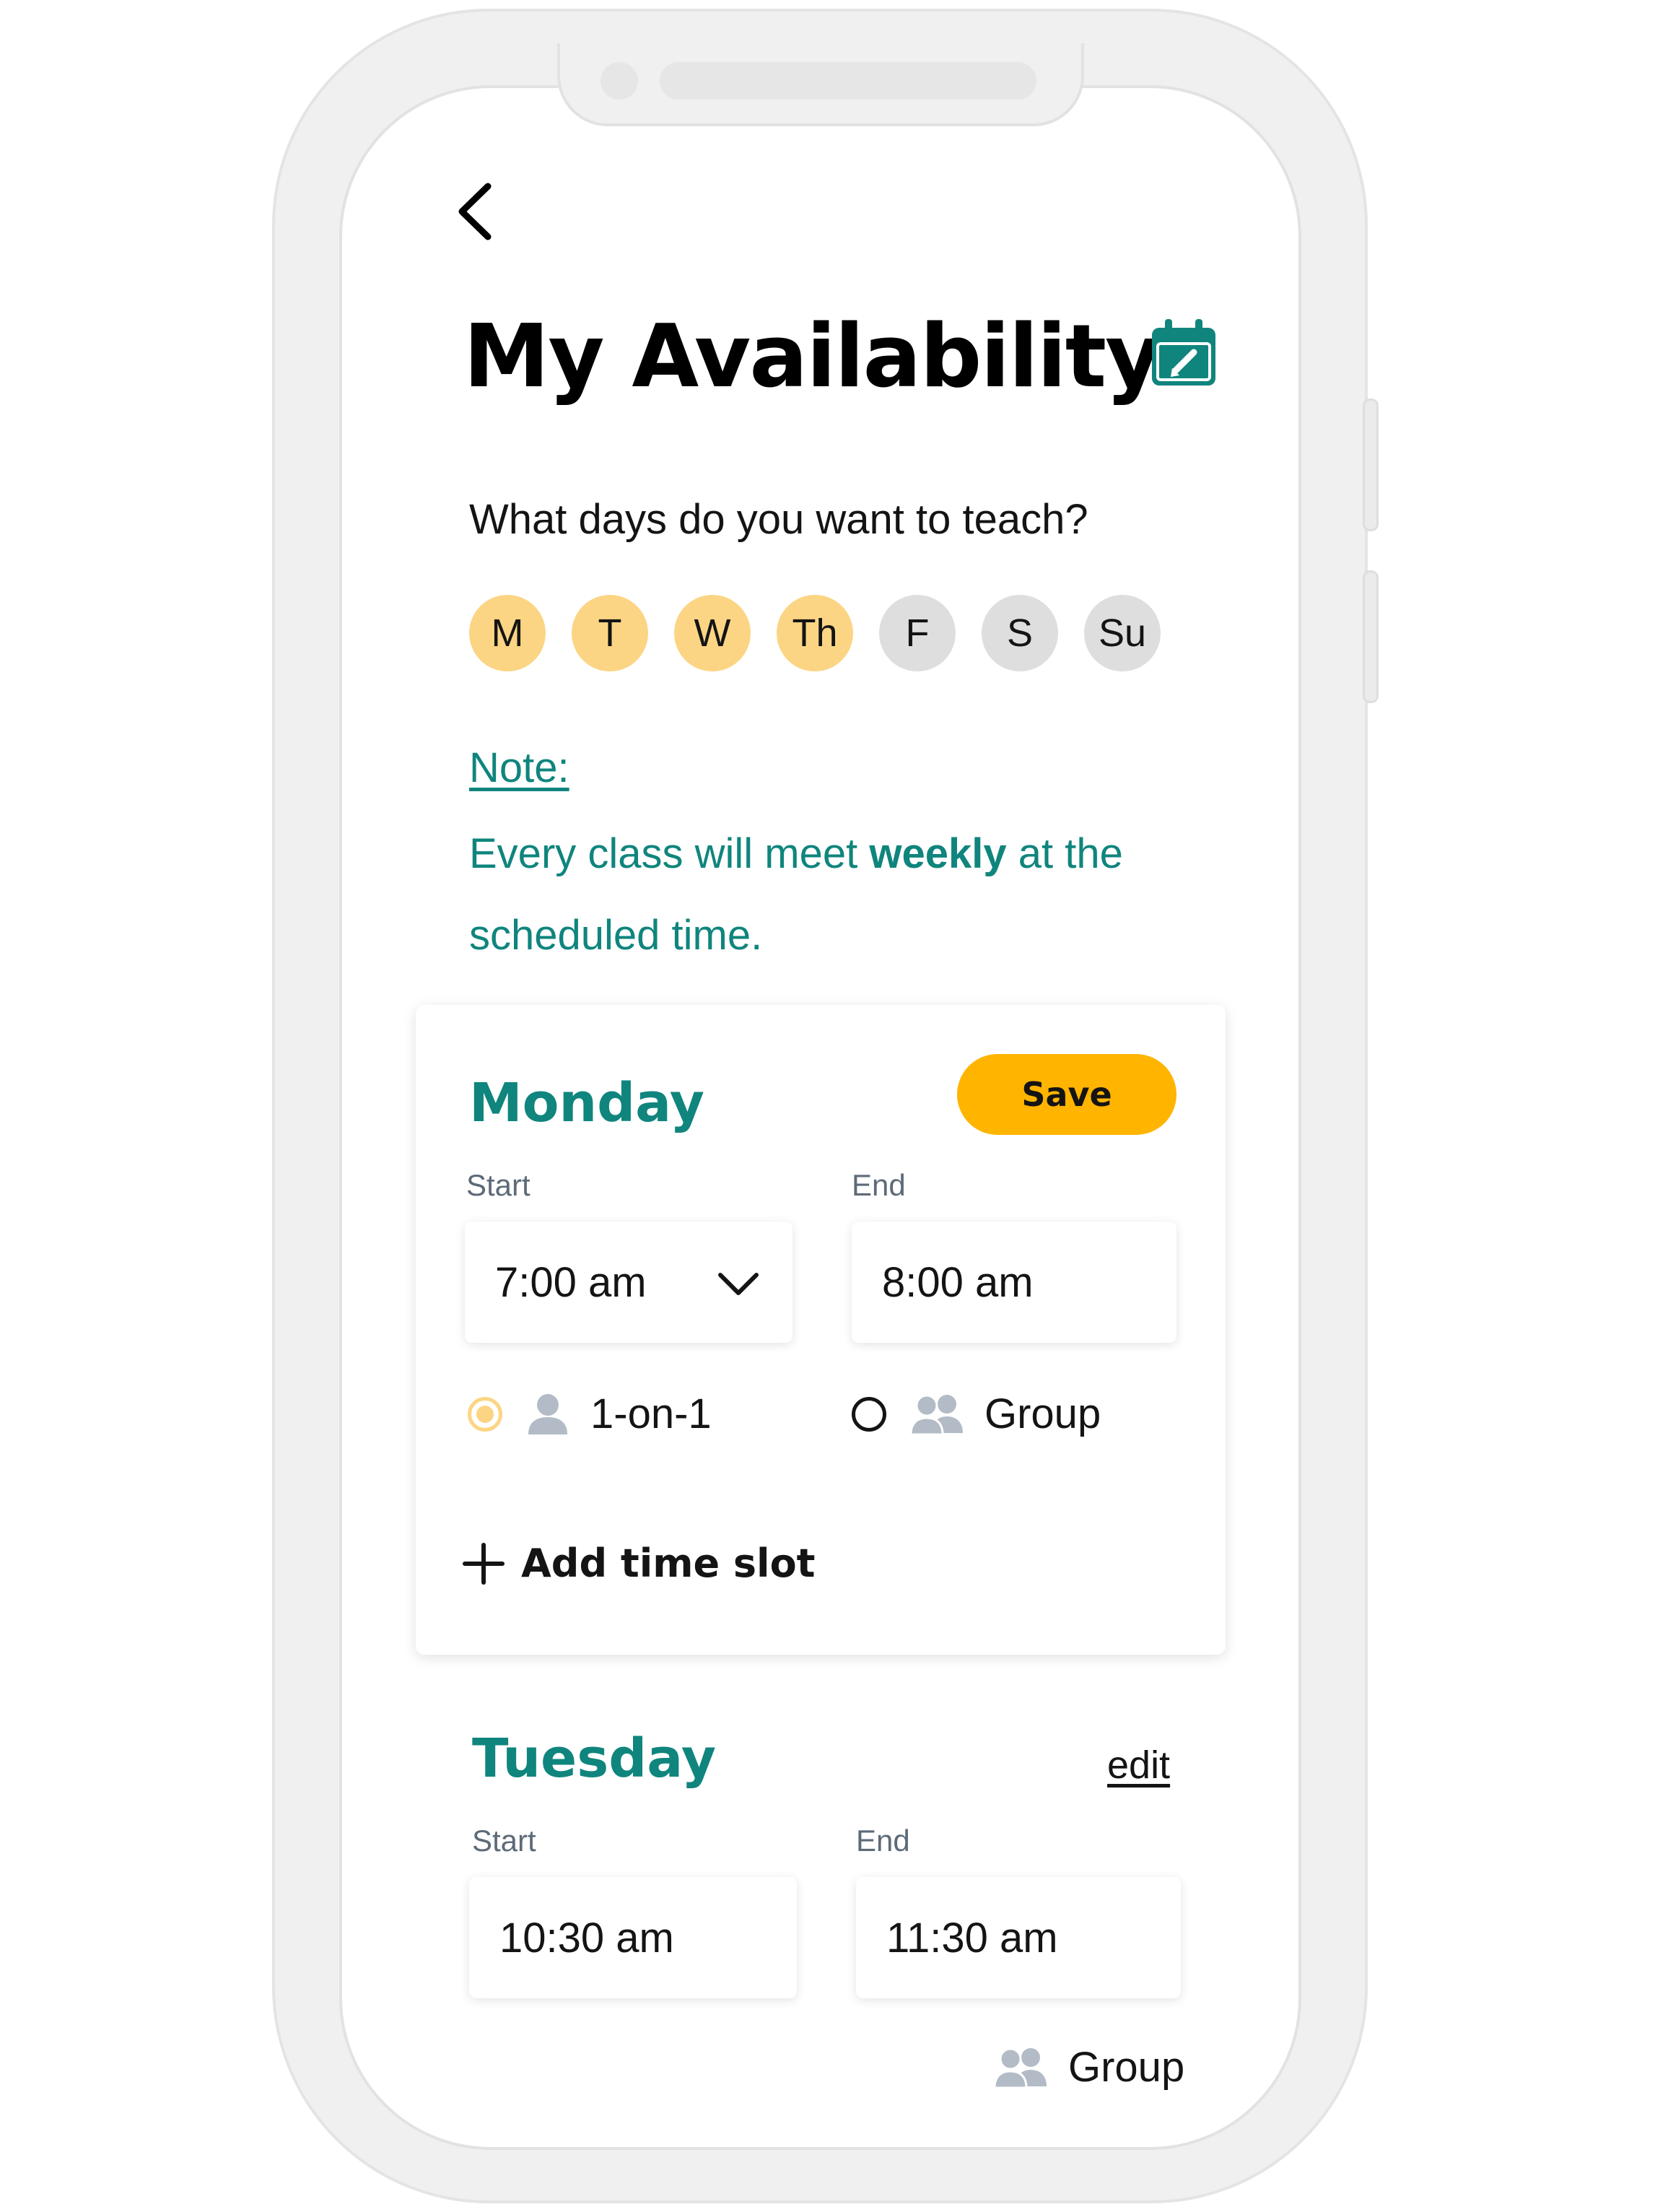 The width and height of the screenshot is (1668, 2212). I want to click on day-toggle-monday: M, so click(508, 633).